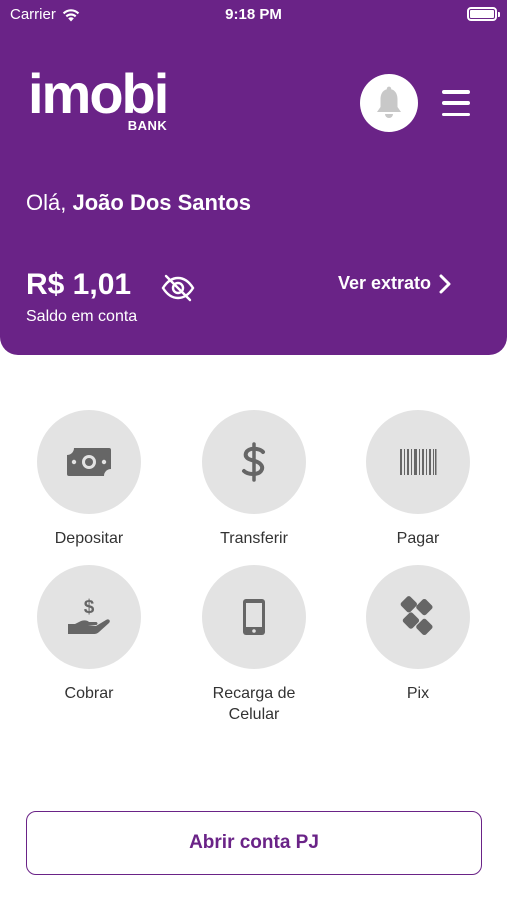 The width and height of the screenshot is (507, 900). What do you see at coordinates (79, 284) in the screenshot?
I see `balance-amount: R$ 1,01` at bounding box center [79, 284].